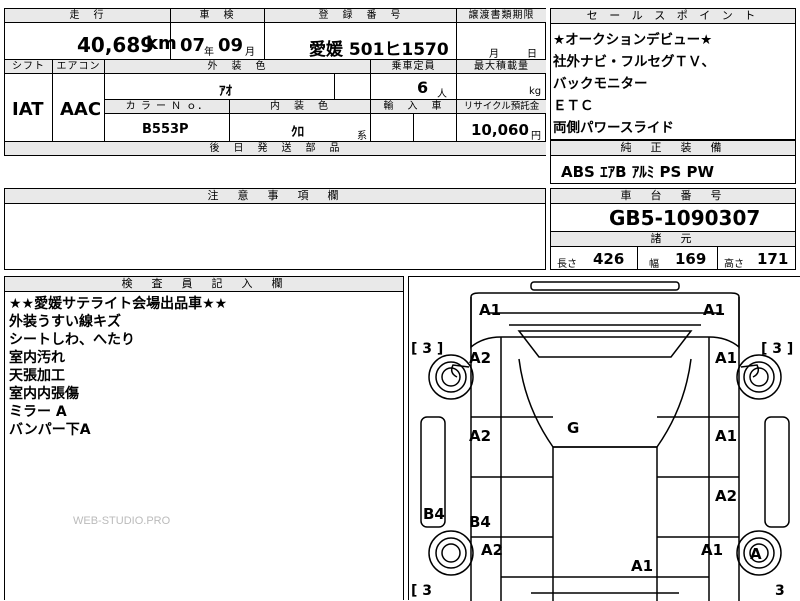 The height and width of the screenshot is (601, 800). Describe the element at coordinates (501, 16) in the screenshot. I see `transfer-label: 譲渡書類期限` at that location.